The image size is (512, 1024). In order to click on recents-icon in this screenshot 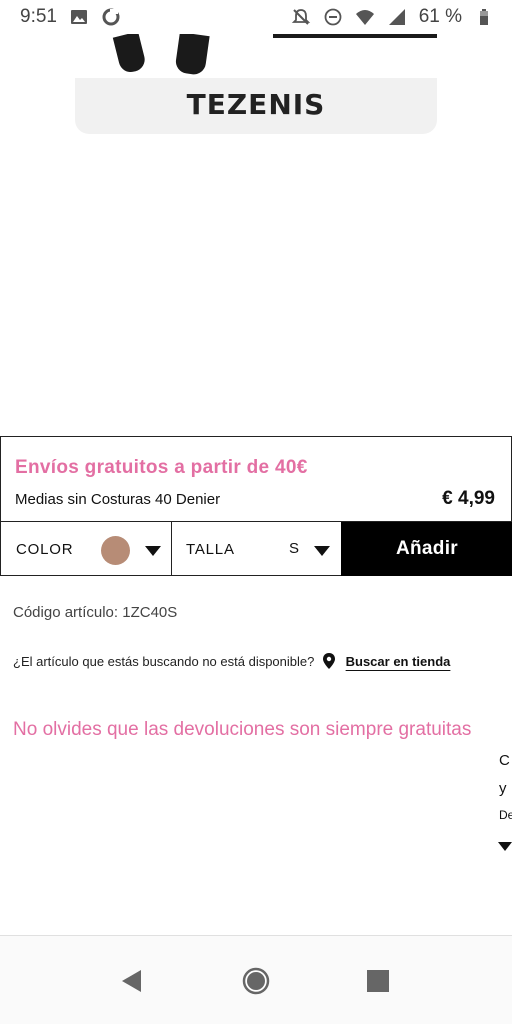, I will do `click(378, 981)`.